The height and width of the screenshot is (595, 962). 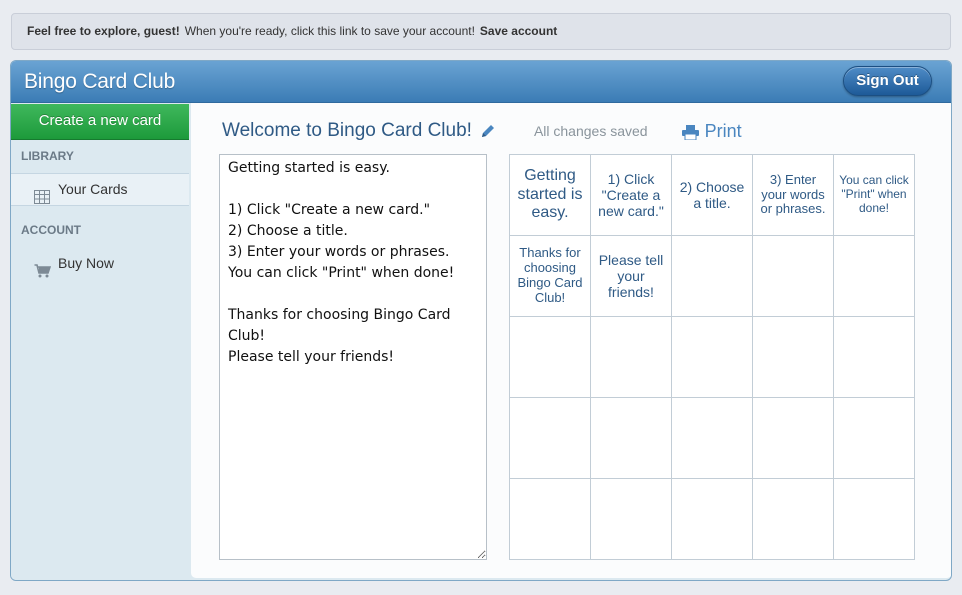 I want to click on sidebar-item-label: Your Cards, so click(x=93, y=189).